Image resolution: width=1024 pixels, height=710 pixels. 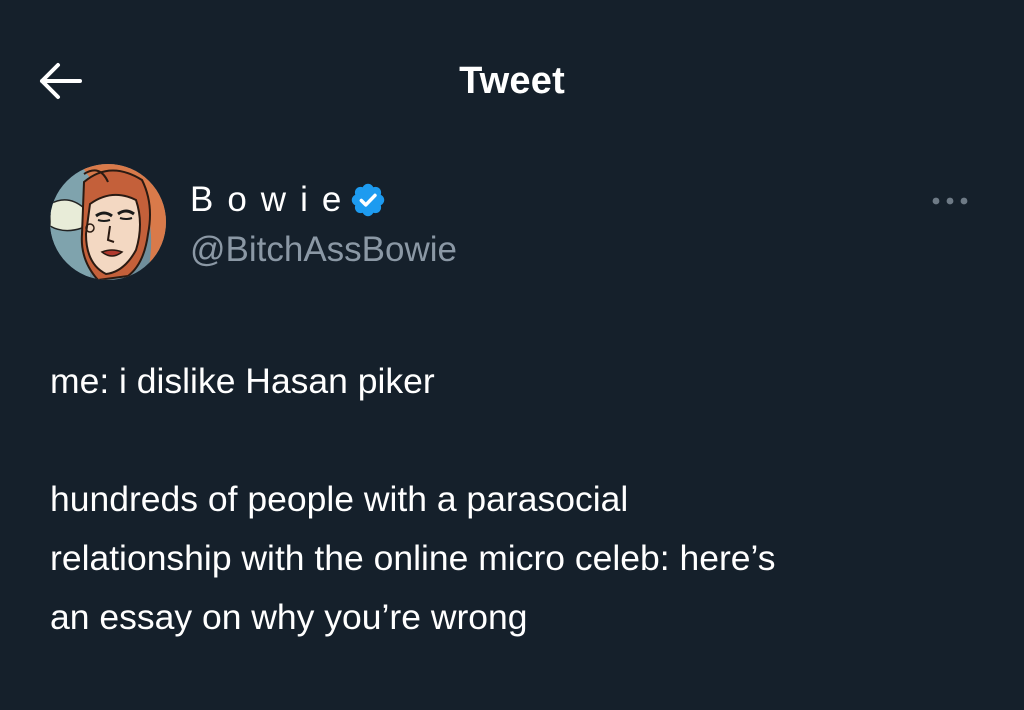 What do you see at coordinates (273, 199) in the screenshot?
I see `display-name: Bowie` at bounding box center [273, 199].